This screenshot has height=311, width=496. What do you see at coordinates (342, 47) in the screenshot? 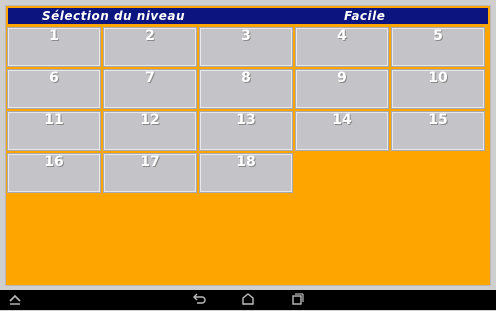
I see `level-button-4: 4` at bounding box center [342, 47].